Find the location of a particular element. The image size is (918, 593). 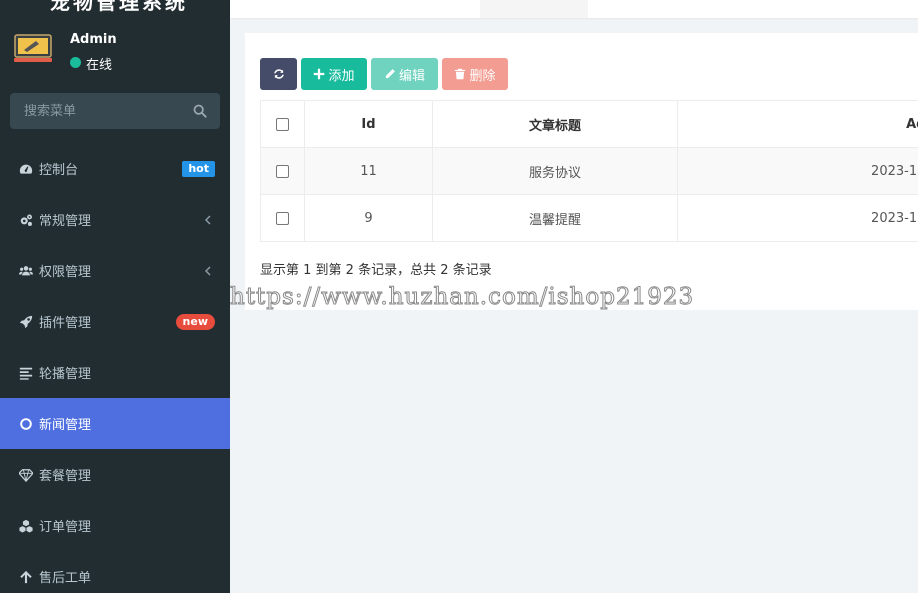

sidebar-item-label: 常规管理 is located at coordinates (65, 221).